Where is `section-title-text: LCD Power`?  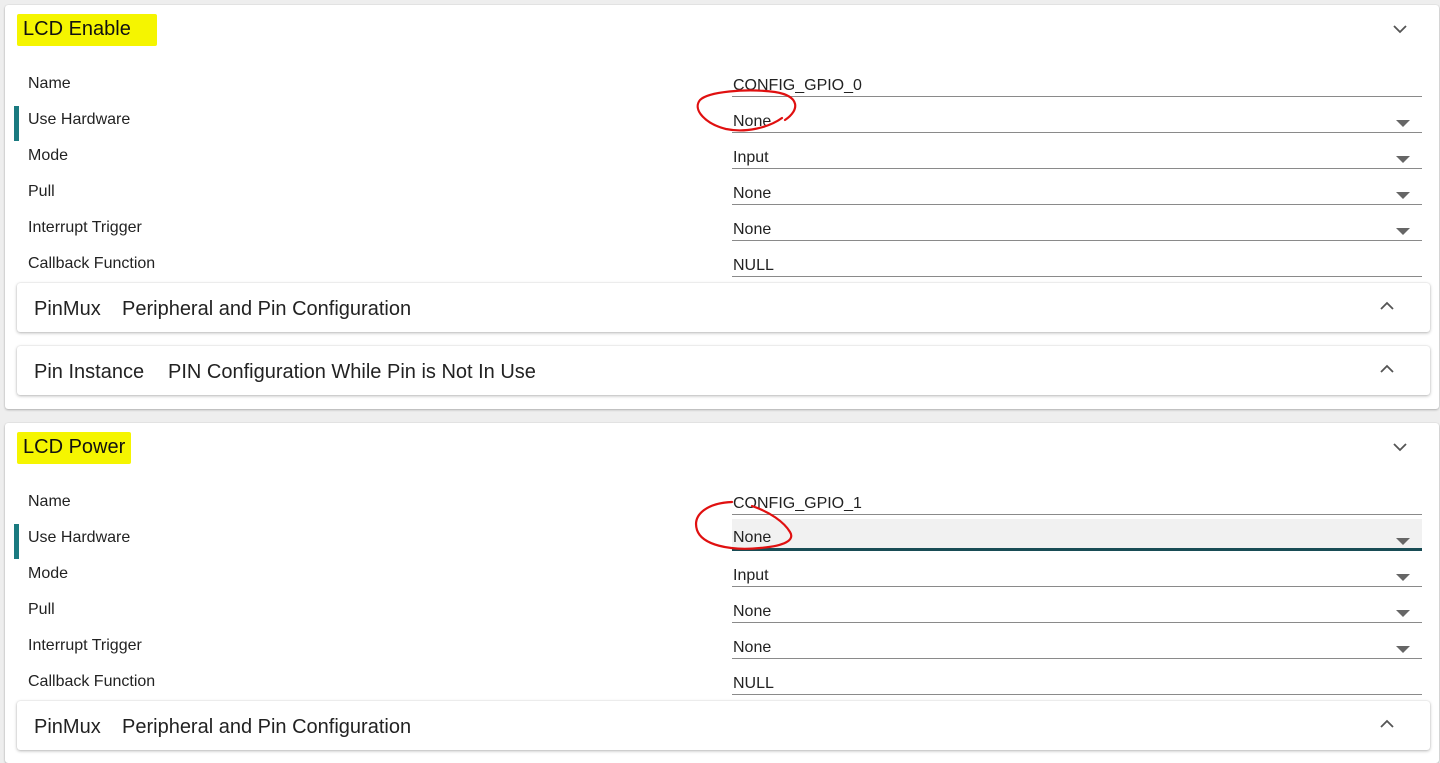 section-title-text: LCD Power is located at coordinates (74, 448).